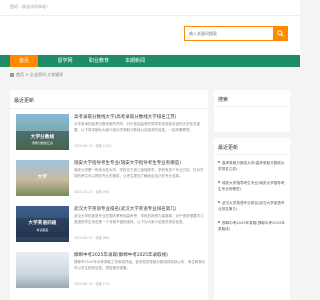 The height and width of the screenshot is (300, 320). What do you see at coordinates (229, 33) in the screenshot?
I see `search-input` at bounding box center [229, 33].